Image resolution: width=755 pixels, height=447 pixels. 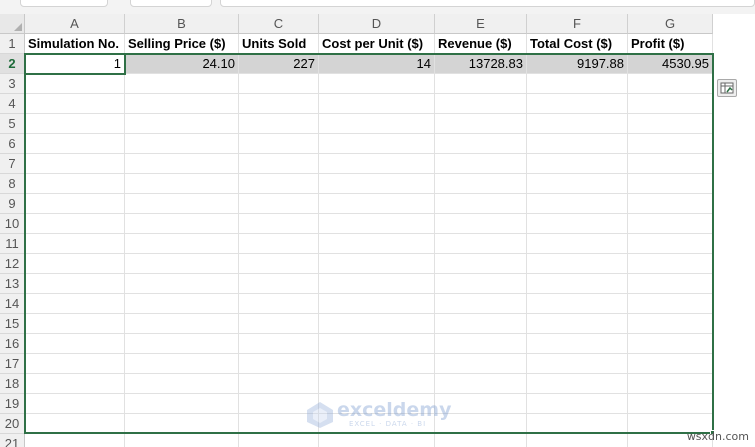 I want to click on cell-f15, so click(x=577, y=324).